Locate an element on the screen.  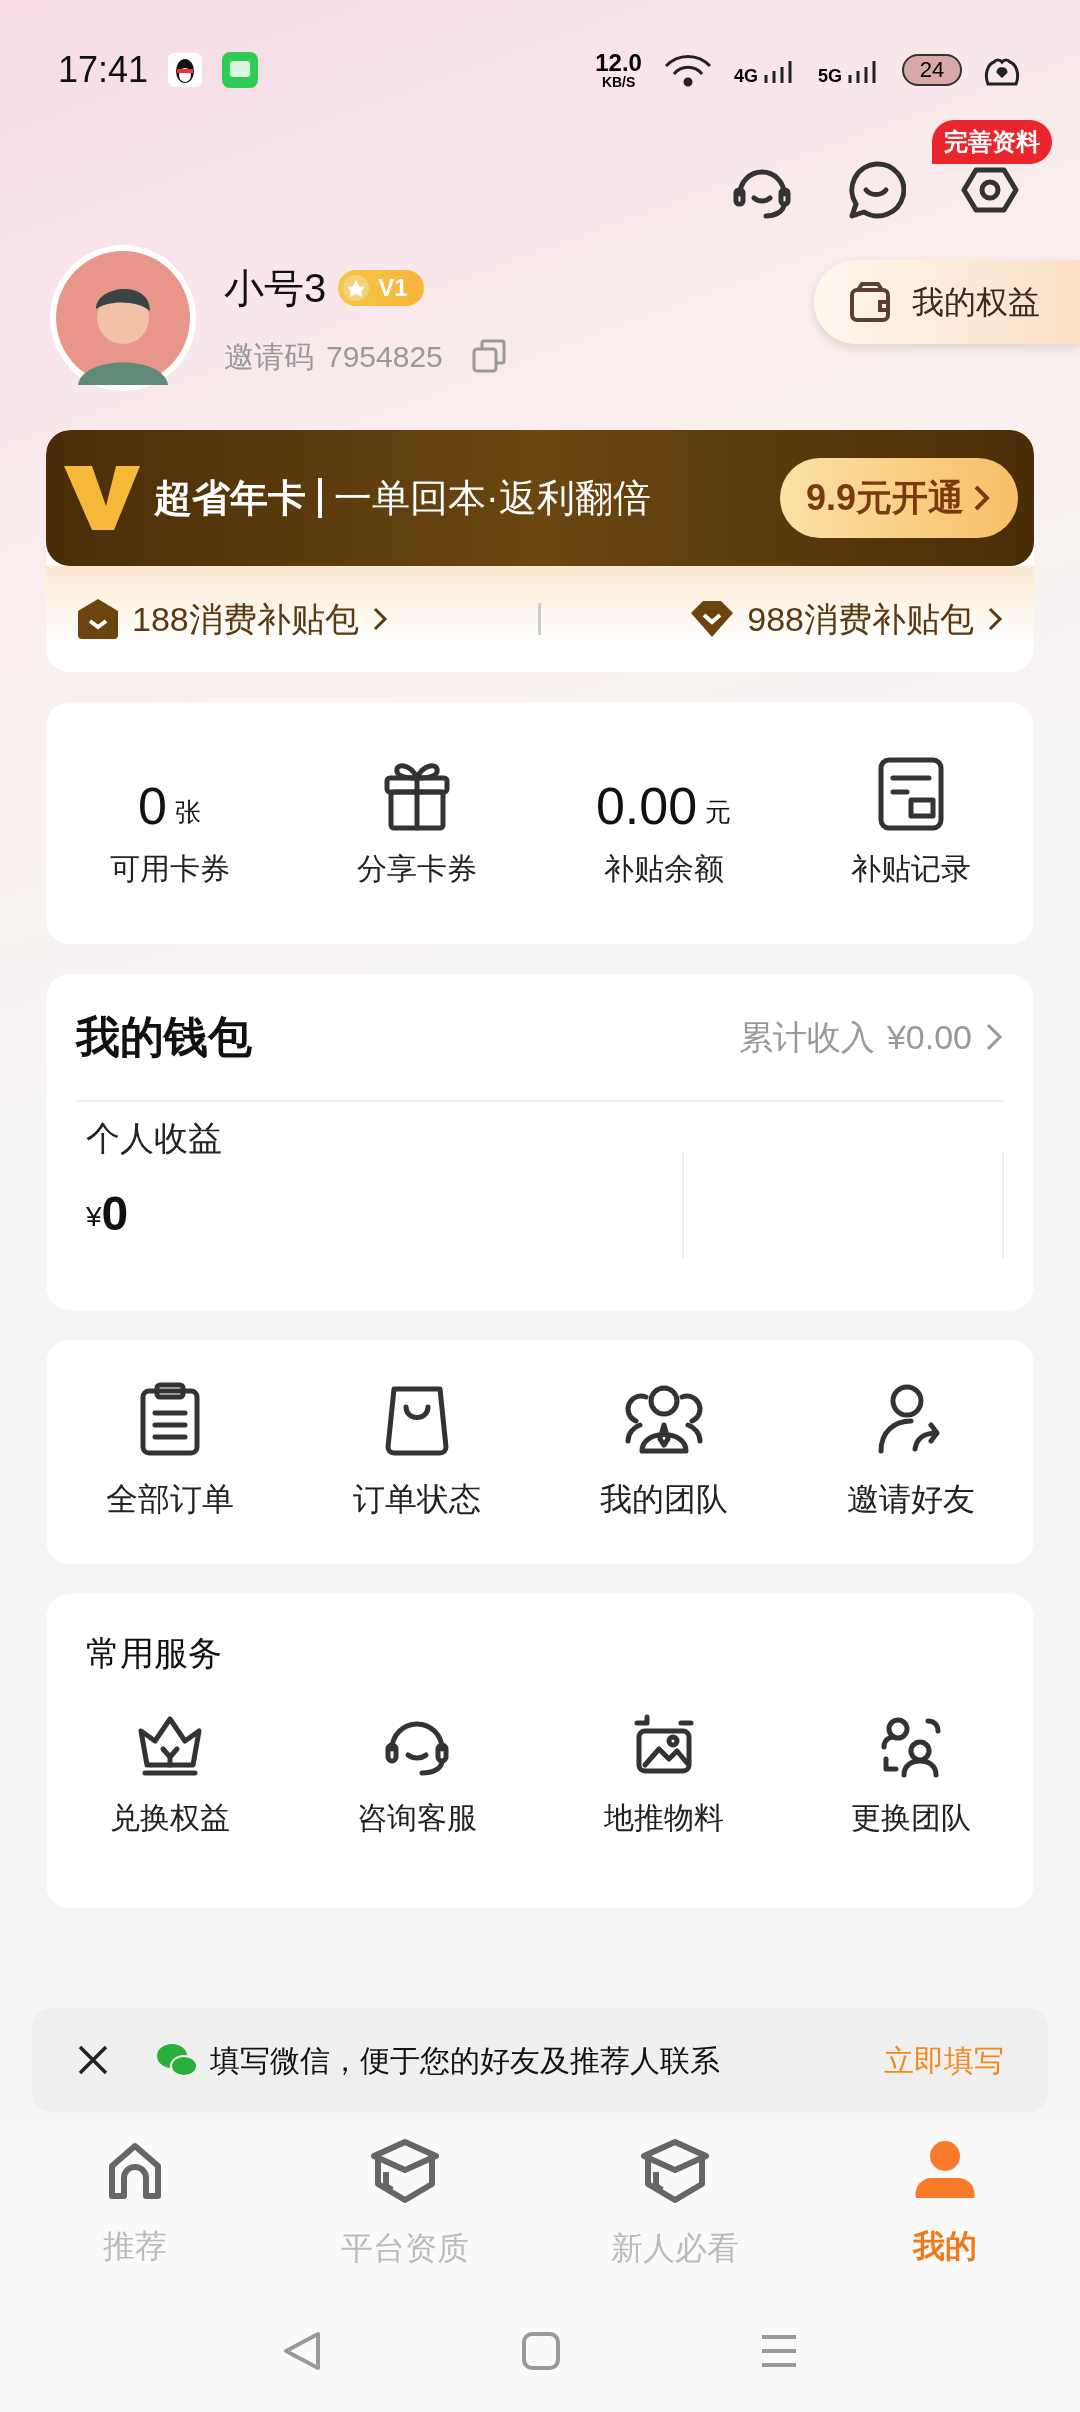
service-shortcut: 更换团队 is located at coordinates (910, 1776).